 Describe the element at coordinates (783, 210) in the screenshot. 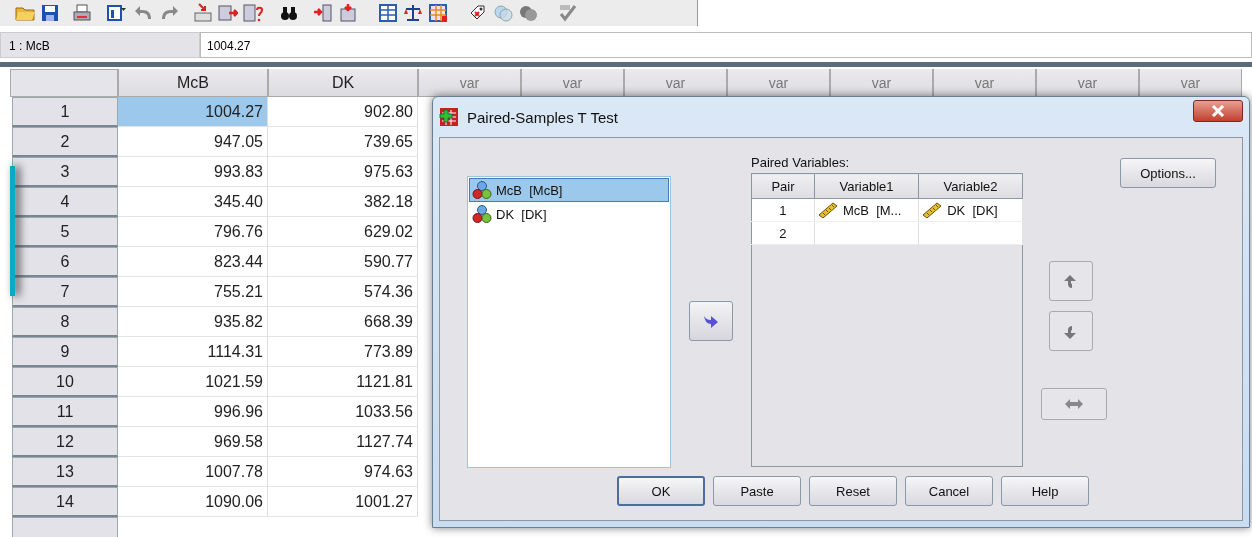

I see `table-cell: 1` at that location.